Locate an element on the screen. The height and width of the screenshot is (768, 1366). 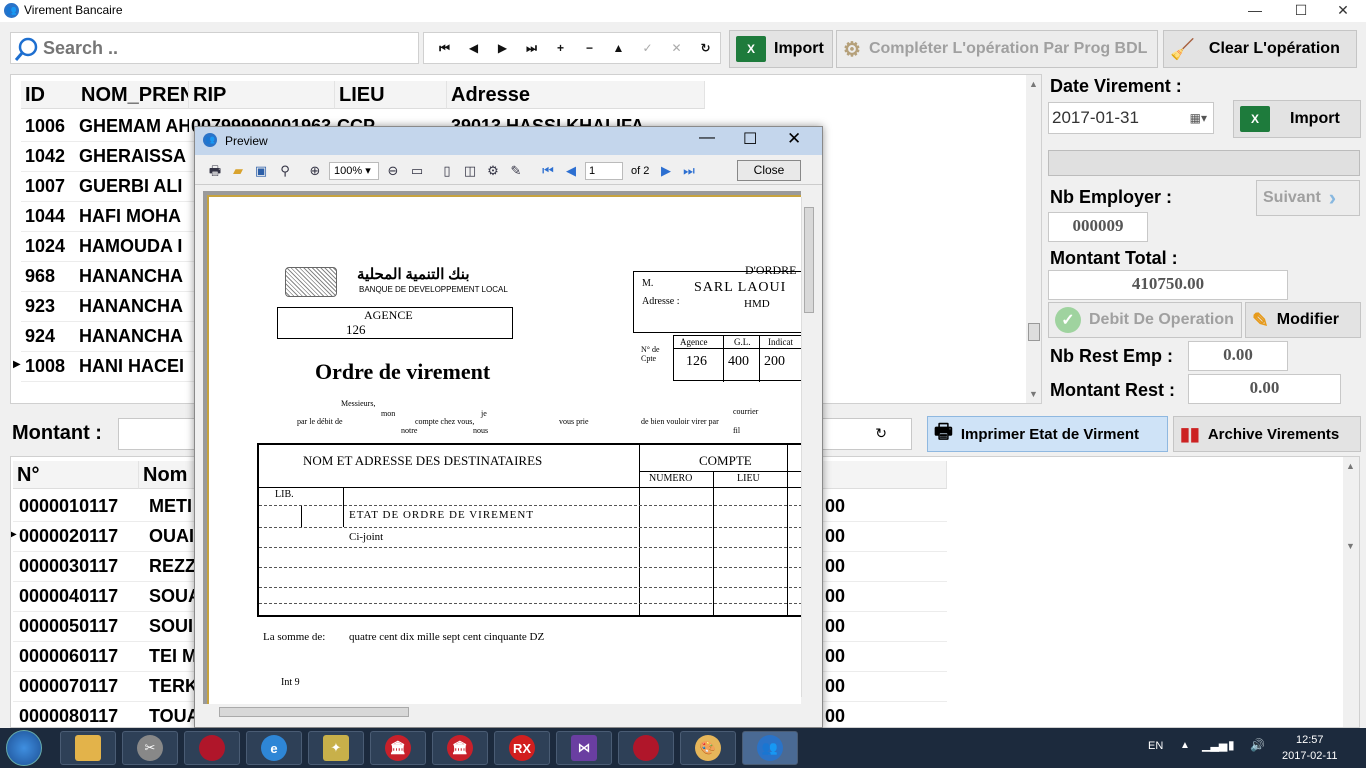
network-icon: ▁▃▅ is located at coordinates (1214, 745).